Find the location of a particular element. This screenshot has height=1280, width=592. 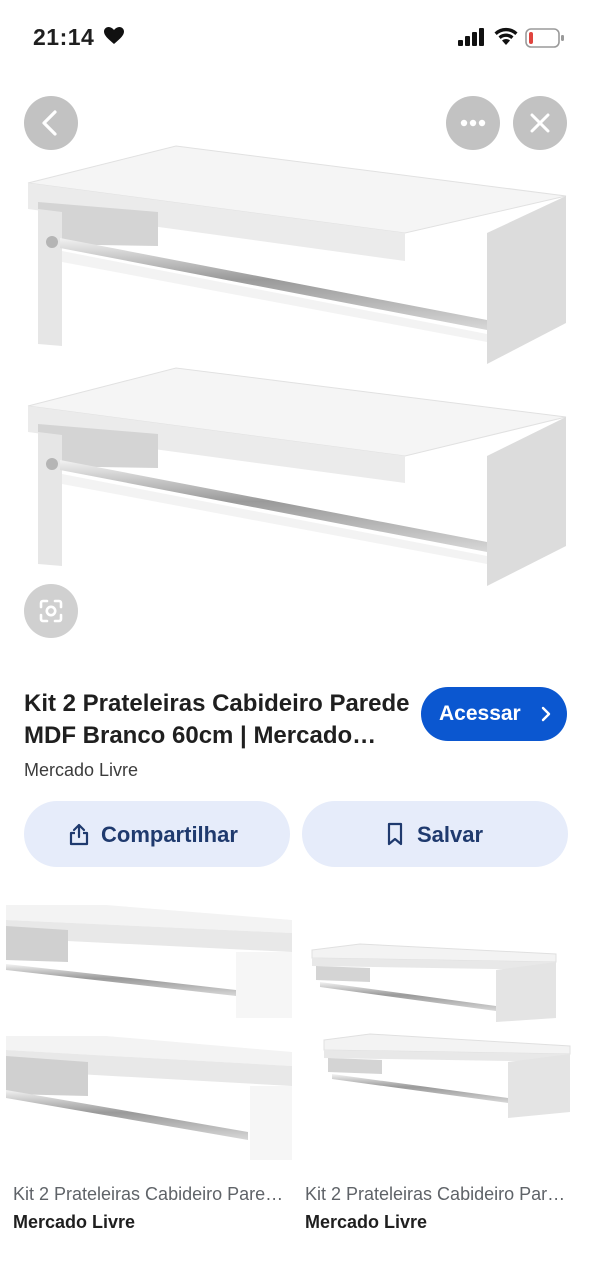

product-source: Mercado Livre is located at coordinates (81, 770).